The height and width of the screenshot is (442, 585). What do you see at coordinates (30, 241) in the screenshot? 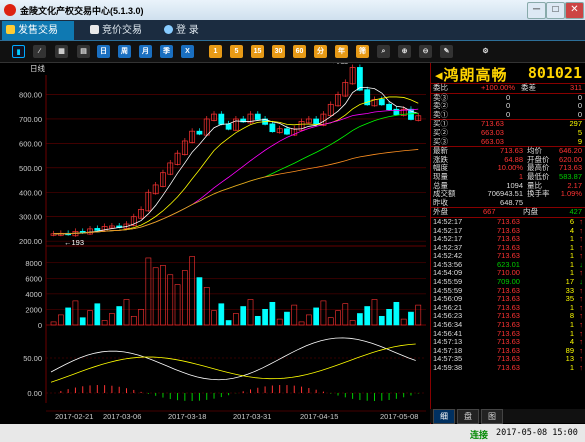
I see `y-axis-label: 200.00` at bounding box center [30, 241].